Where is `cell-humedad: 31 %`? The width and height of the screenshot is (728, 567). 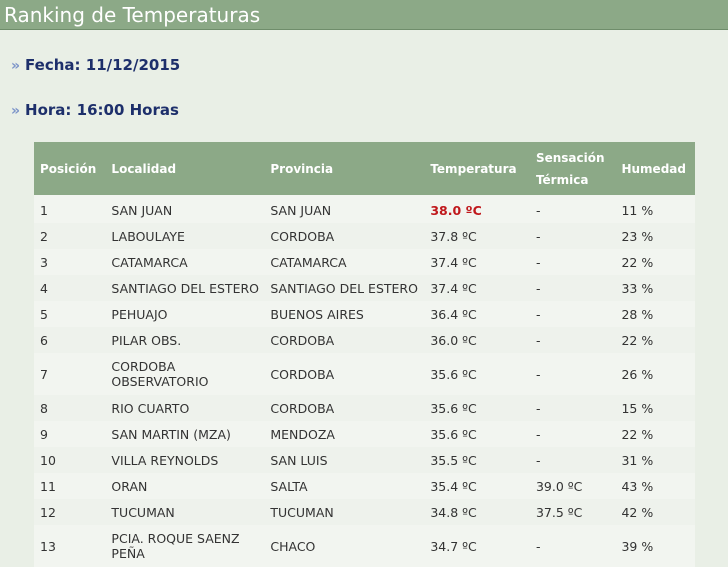 cell-humedad: 31 % is located at coordinates (655, 460).